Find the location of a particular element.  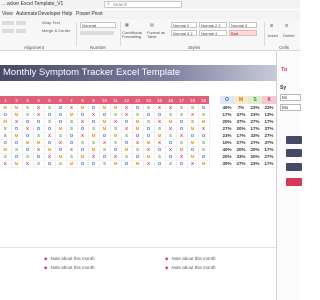

symptom-input-2: Mo is located at coordinates (290, 107).